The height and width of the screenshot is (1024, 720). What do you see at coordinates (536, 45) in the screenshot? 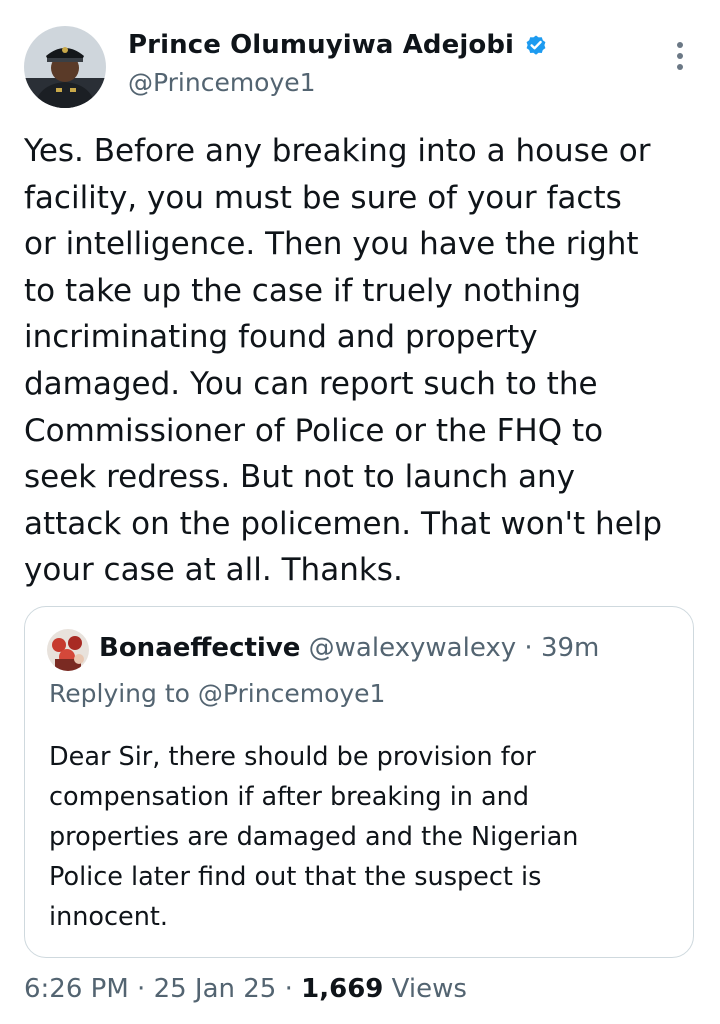
I see `verified-badge-icon` at bounding box center [536, 45].